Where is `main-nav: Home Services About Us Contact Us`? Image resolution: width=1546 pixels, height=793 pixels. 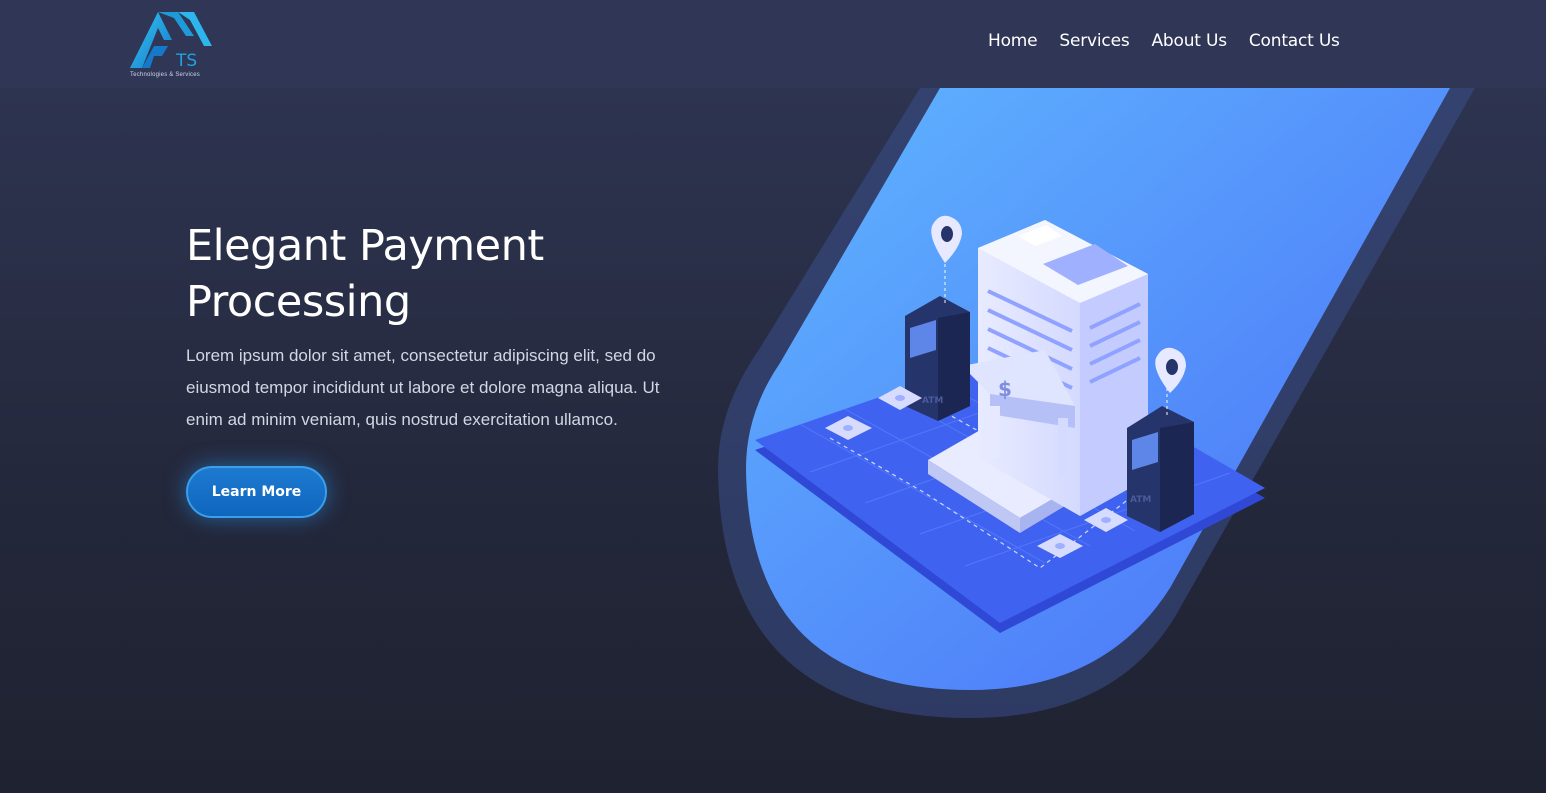
main-nav: Home Services About Us Contact Us is located at coordinates (1164, 41).